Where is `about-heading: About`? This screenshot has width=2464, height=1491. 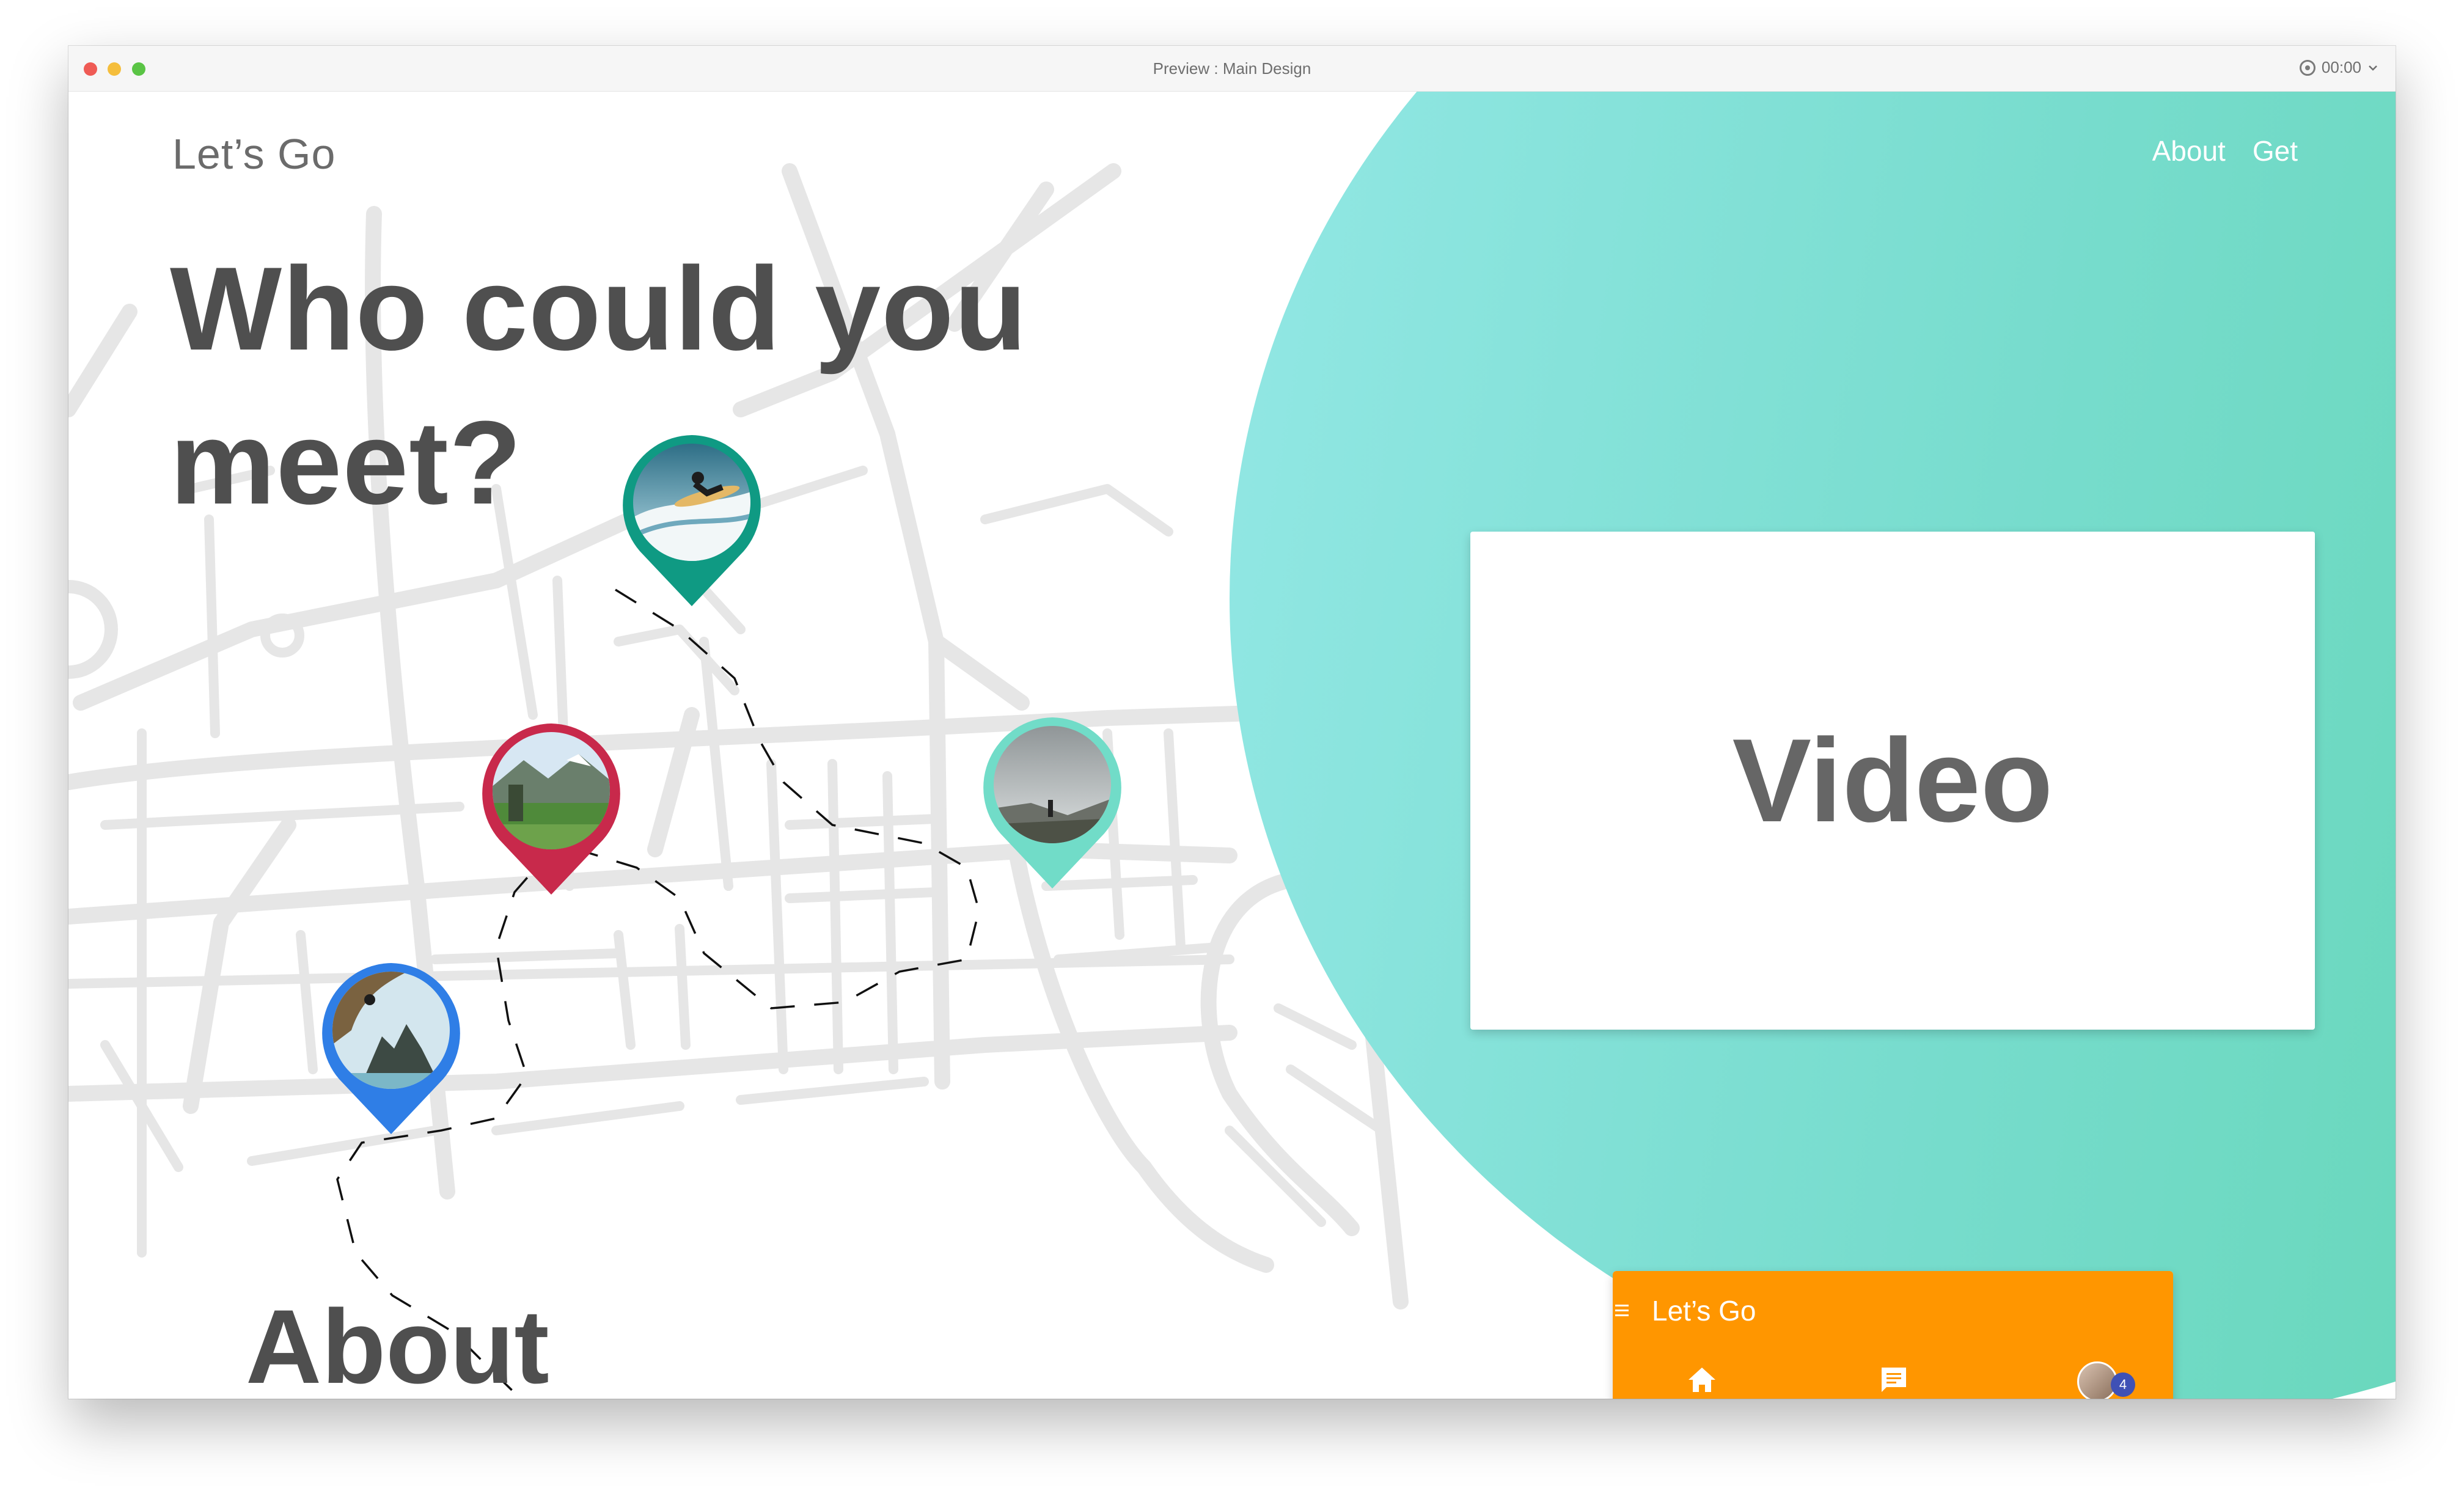 about-heading: About is located at coordinates (398, 1343).